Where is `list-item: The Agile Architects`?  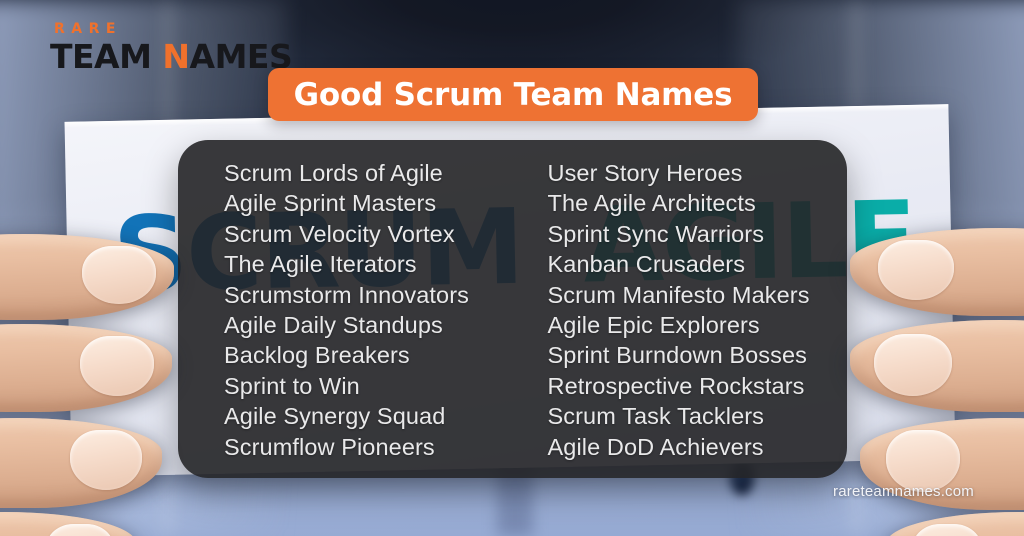 list-item: The Agile Architects is located at coordinates (651, 203).